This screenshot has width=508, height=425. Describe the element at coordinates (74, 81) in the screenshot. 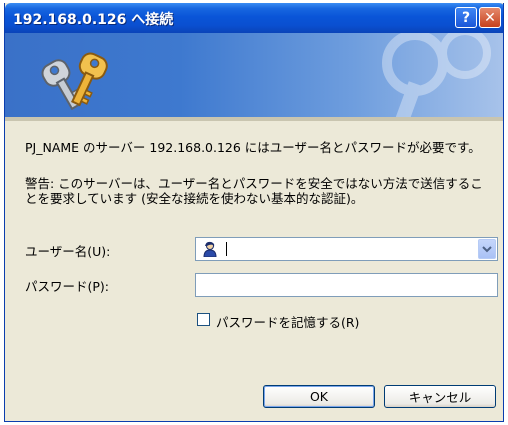

I see `keys-icon` at that location.